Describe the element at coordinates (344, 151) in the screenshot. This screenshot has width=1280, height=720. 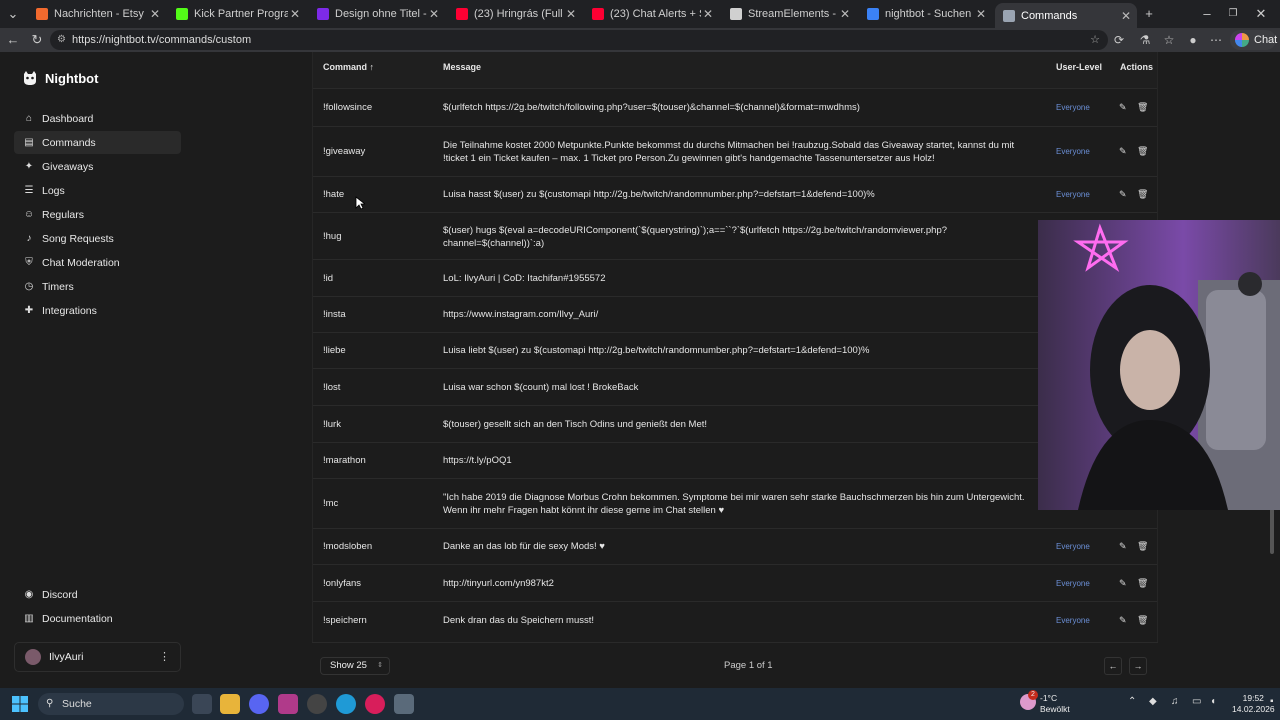
I see `command-name: !giveaway` at that location.